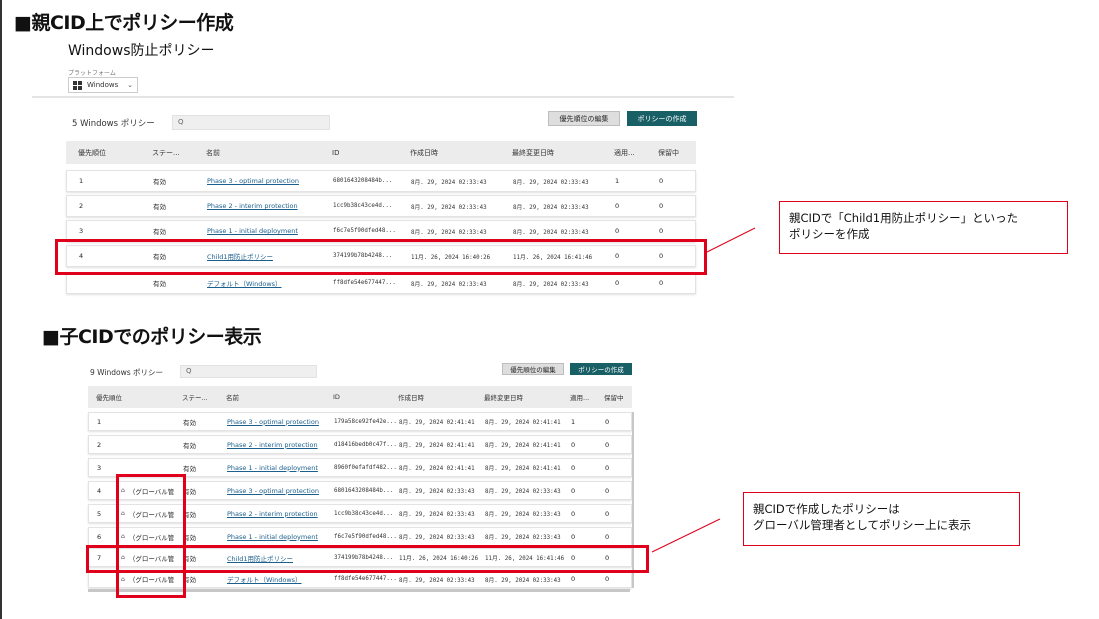 The width and height of the screenshot is (1099, 619). Describe the element at coordinates (731, 240) in the screenshot. I see `connector-line-parent` at that location.